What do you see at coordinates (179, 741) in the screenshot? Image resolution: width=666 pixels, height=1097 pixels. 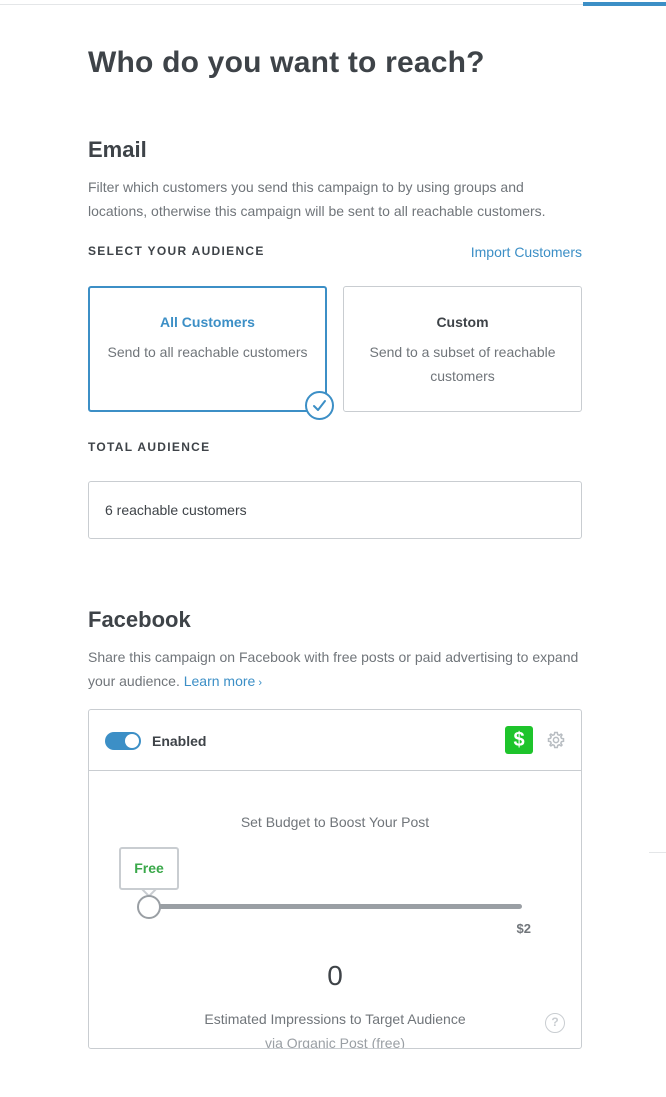 I see `toggle-label: Enabled` at bounding box center [179, 741].